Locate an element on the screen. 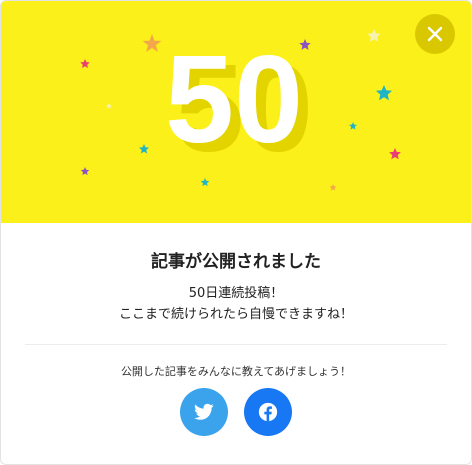  facebook-icon is located at coordinates (268, 412).